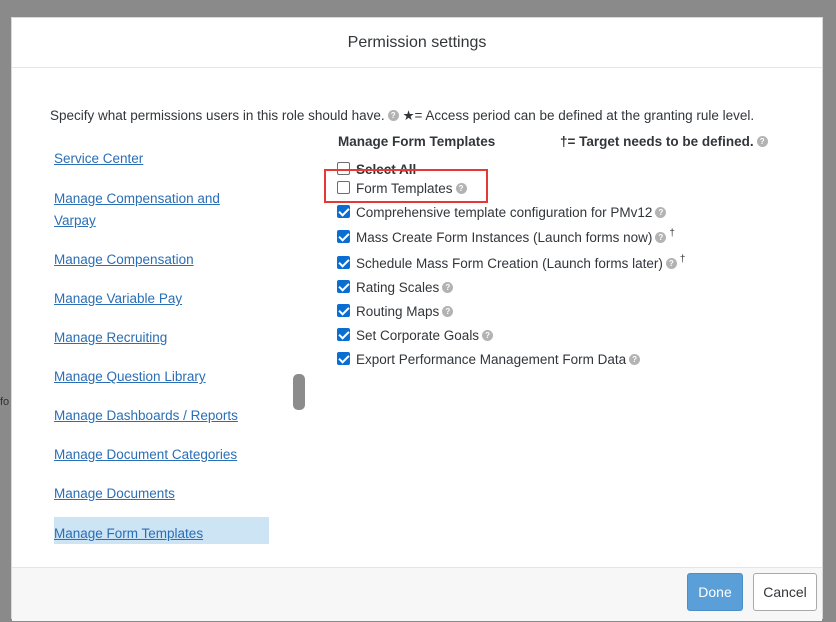  I want to click on permission-label: Export Performance Management Form Data, so click(491, 359).